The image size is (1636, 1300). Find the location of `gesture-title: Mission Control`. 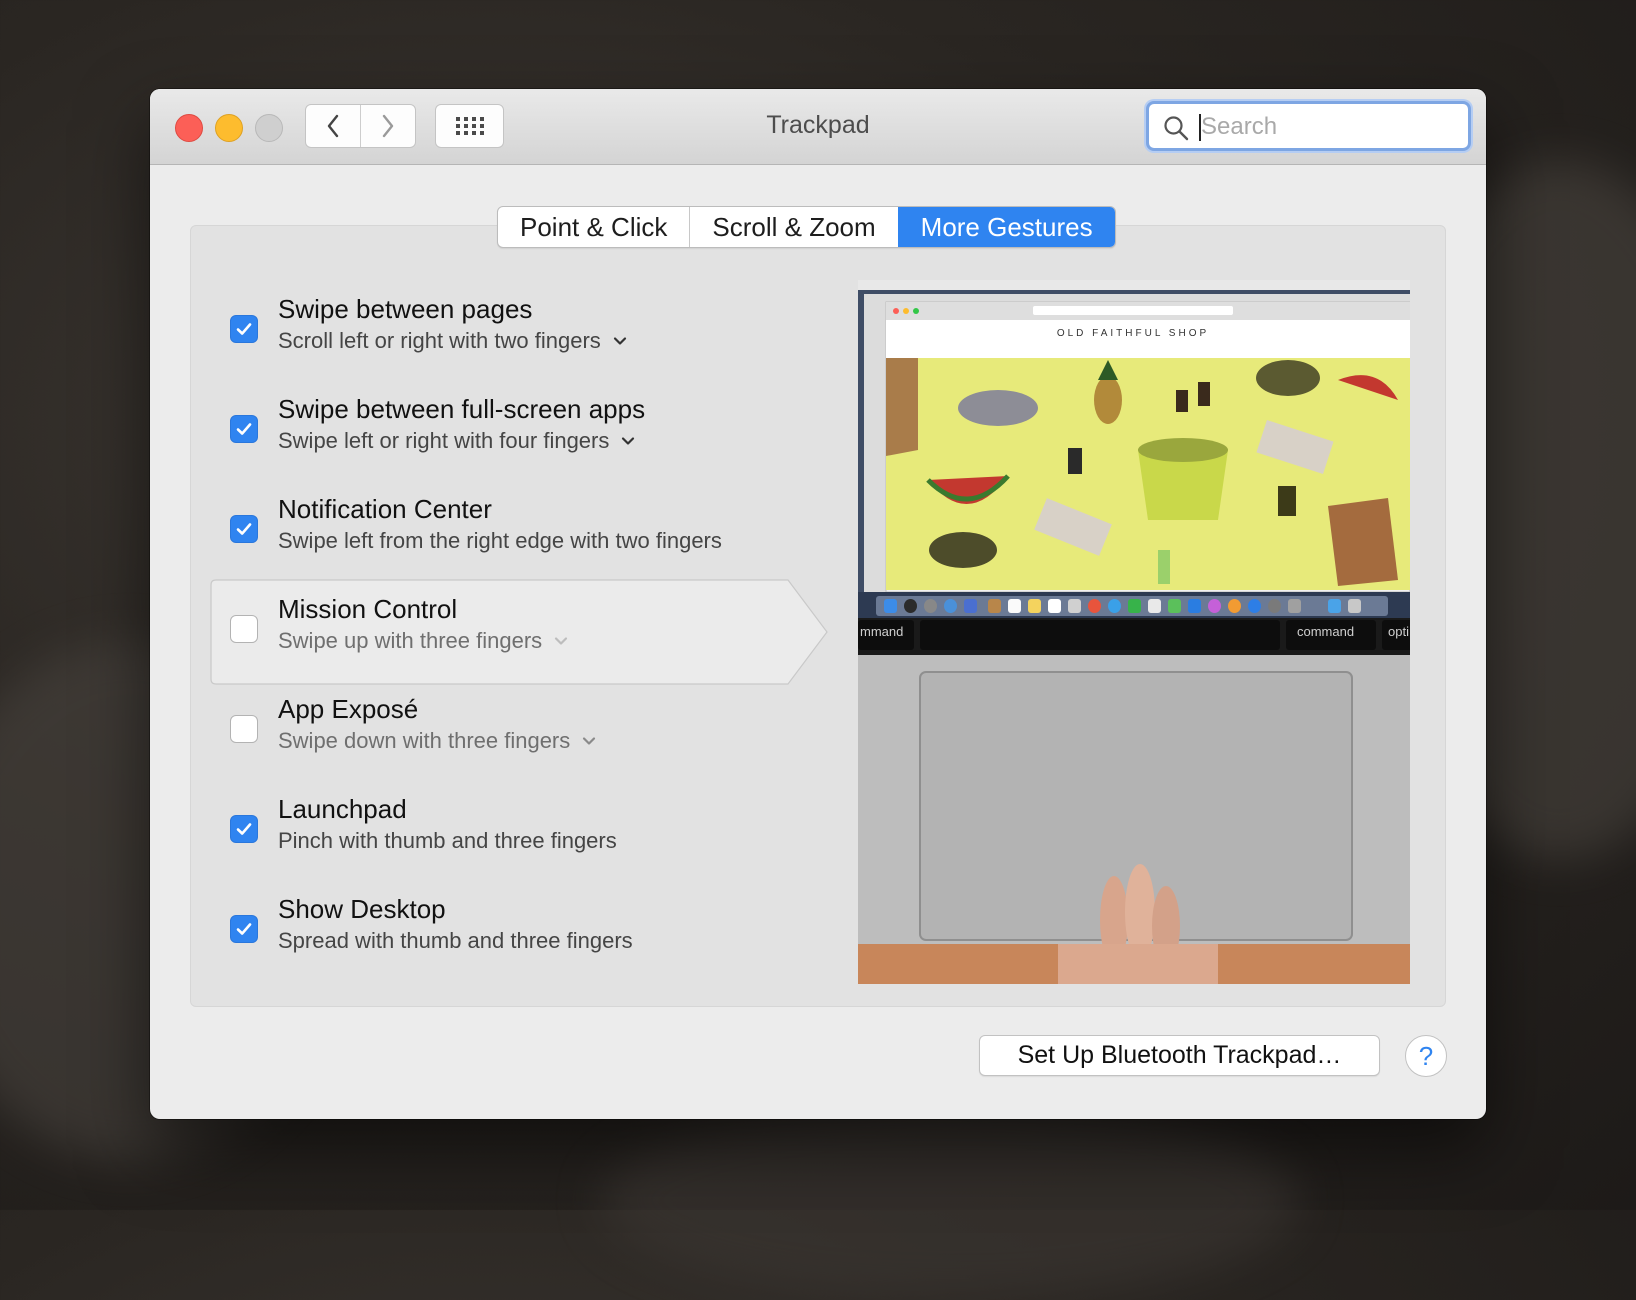

gesture-title: Mission Control is located at coordinates (368, 609).